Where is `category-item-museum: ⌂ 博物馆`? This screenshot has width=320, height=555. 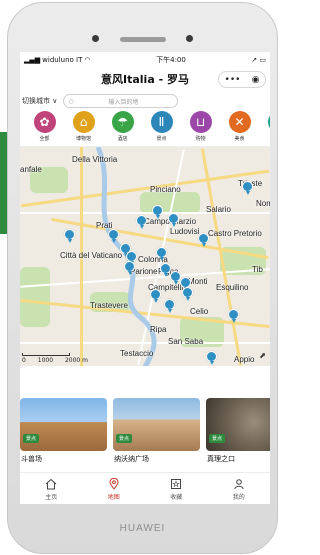 category-item-museum: ⌂ 博物馆 is located at coordinates (83, 128).